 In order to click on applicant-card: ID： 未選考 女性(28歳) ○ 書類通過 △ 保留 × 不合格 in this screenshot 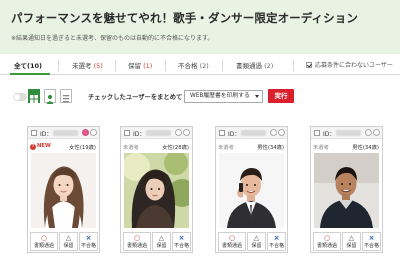, I will do `click(156, 189)`.